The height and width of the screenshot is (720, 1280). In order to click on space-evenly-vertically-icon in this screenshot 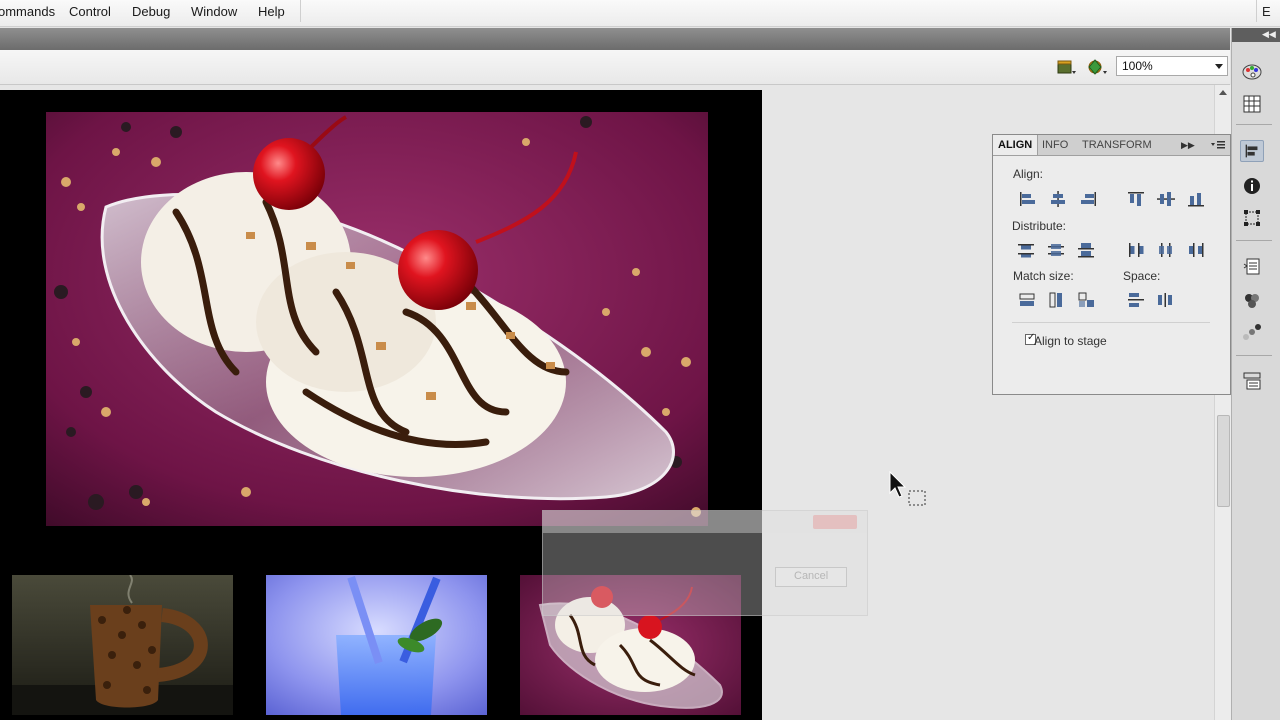, I will do `click(1136, 300)`.